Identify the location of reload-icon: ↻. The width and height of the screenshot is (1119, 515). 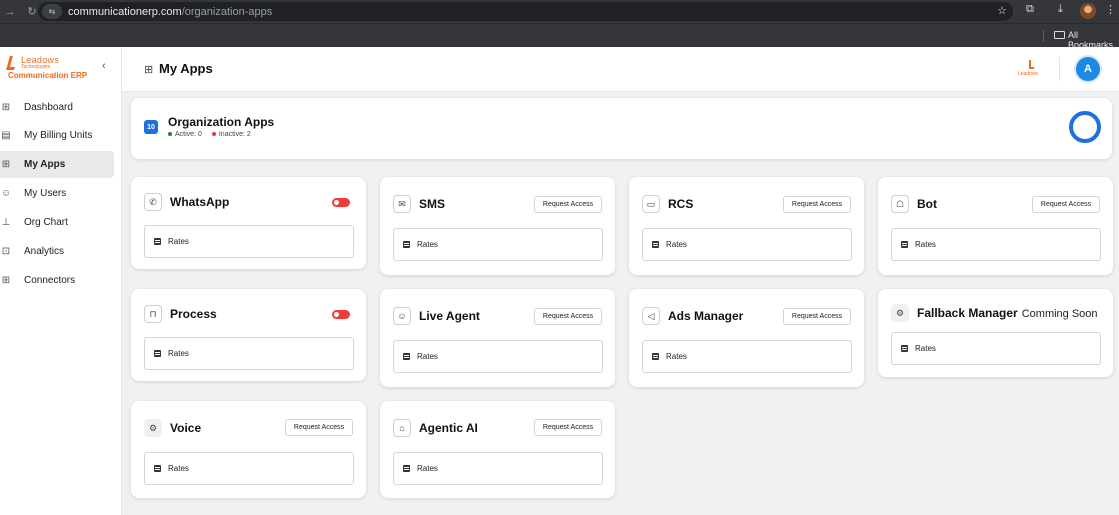
(32, 11).